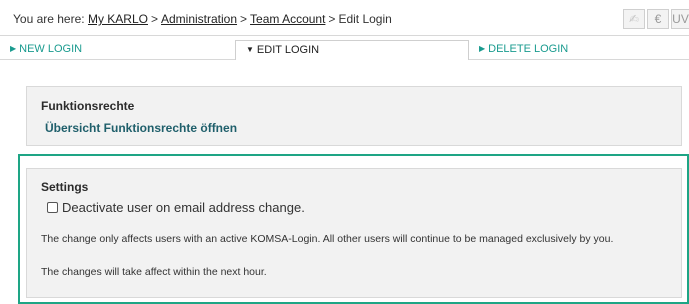 The height and width of the screenshot is (304, 689). I want to click on sign-icon: ✍, so click(634, 19).